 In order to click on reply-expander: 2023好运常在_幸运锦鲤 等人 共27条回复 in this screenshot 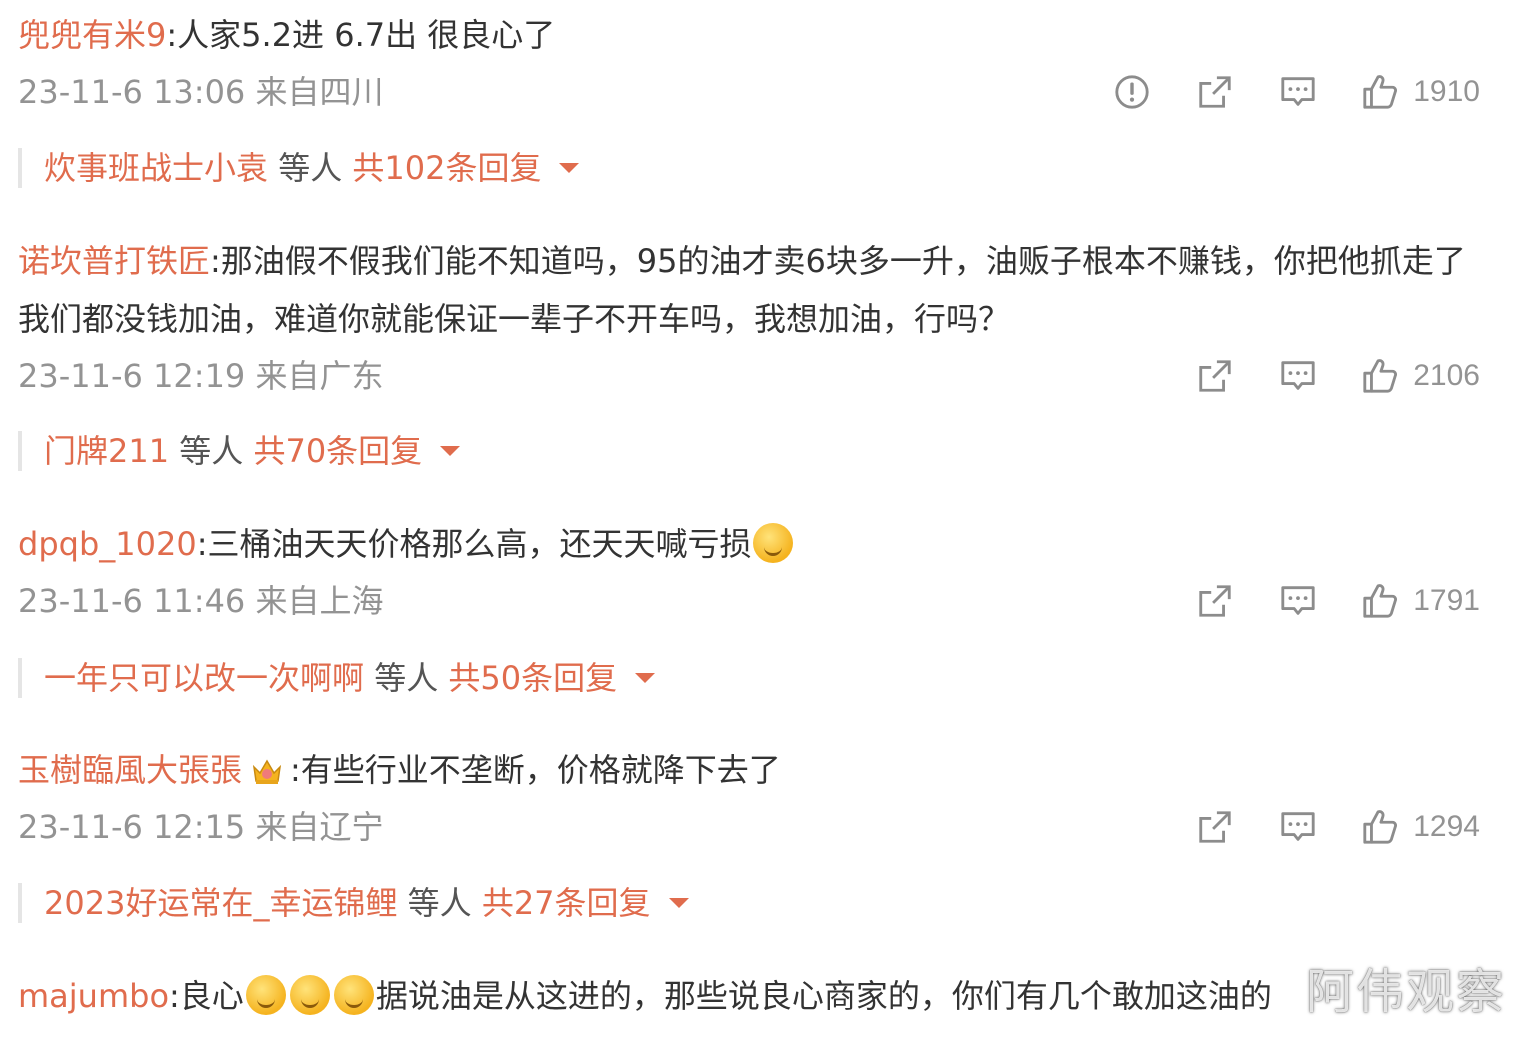, I will do `click(353, 903)`.